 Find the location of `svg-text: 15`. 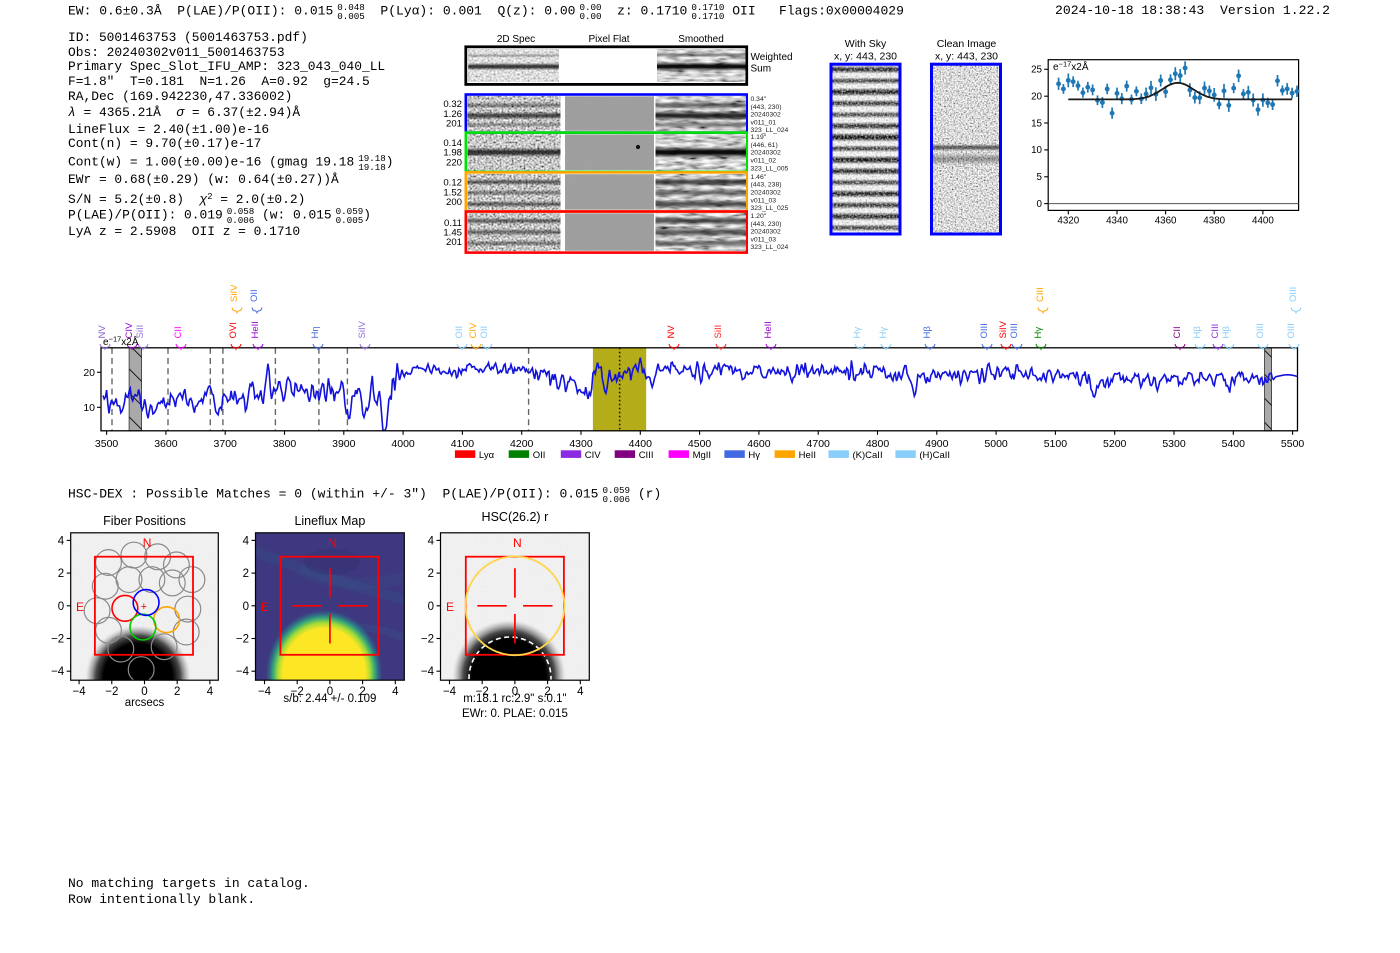

svg-text: 15 is located at coordinates (1036, 123).